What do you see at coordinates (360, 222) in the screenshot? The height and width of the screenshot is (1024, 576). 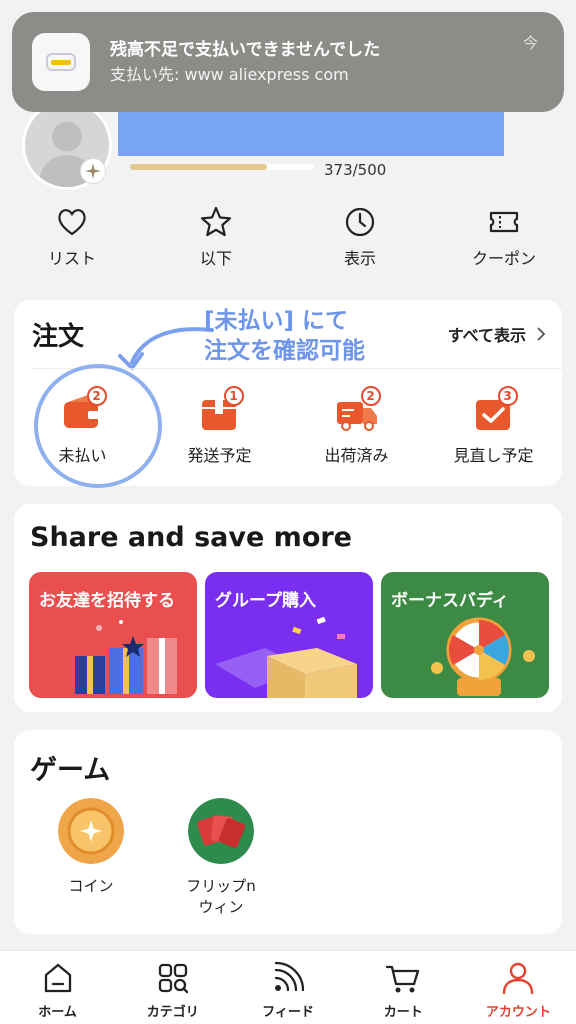 I see `clock-icon` at bounding box center [360, 222].